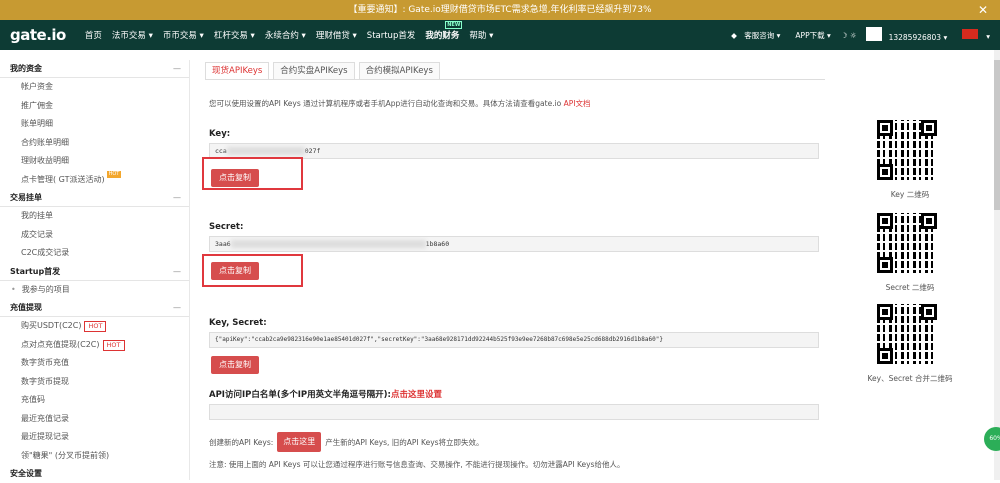 The width and height of the screenshot is (1000, 483). Describe the element at coordinates (94, 308) in the screenshot. I see `sidebar-section-deposit: 充值提现 —` at that location.